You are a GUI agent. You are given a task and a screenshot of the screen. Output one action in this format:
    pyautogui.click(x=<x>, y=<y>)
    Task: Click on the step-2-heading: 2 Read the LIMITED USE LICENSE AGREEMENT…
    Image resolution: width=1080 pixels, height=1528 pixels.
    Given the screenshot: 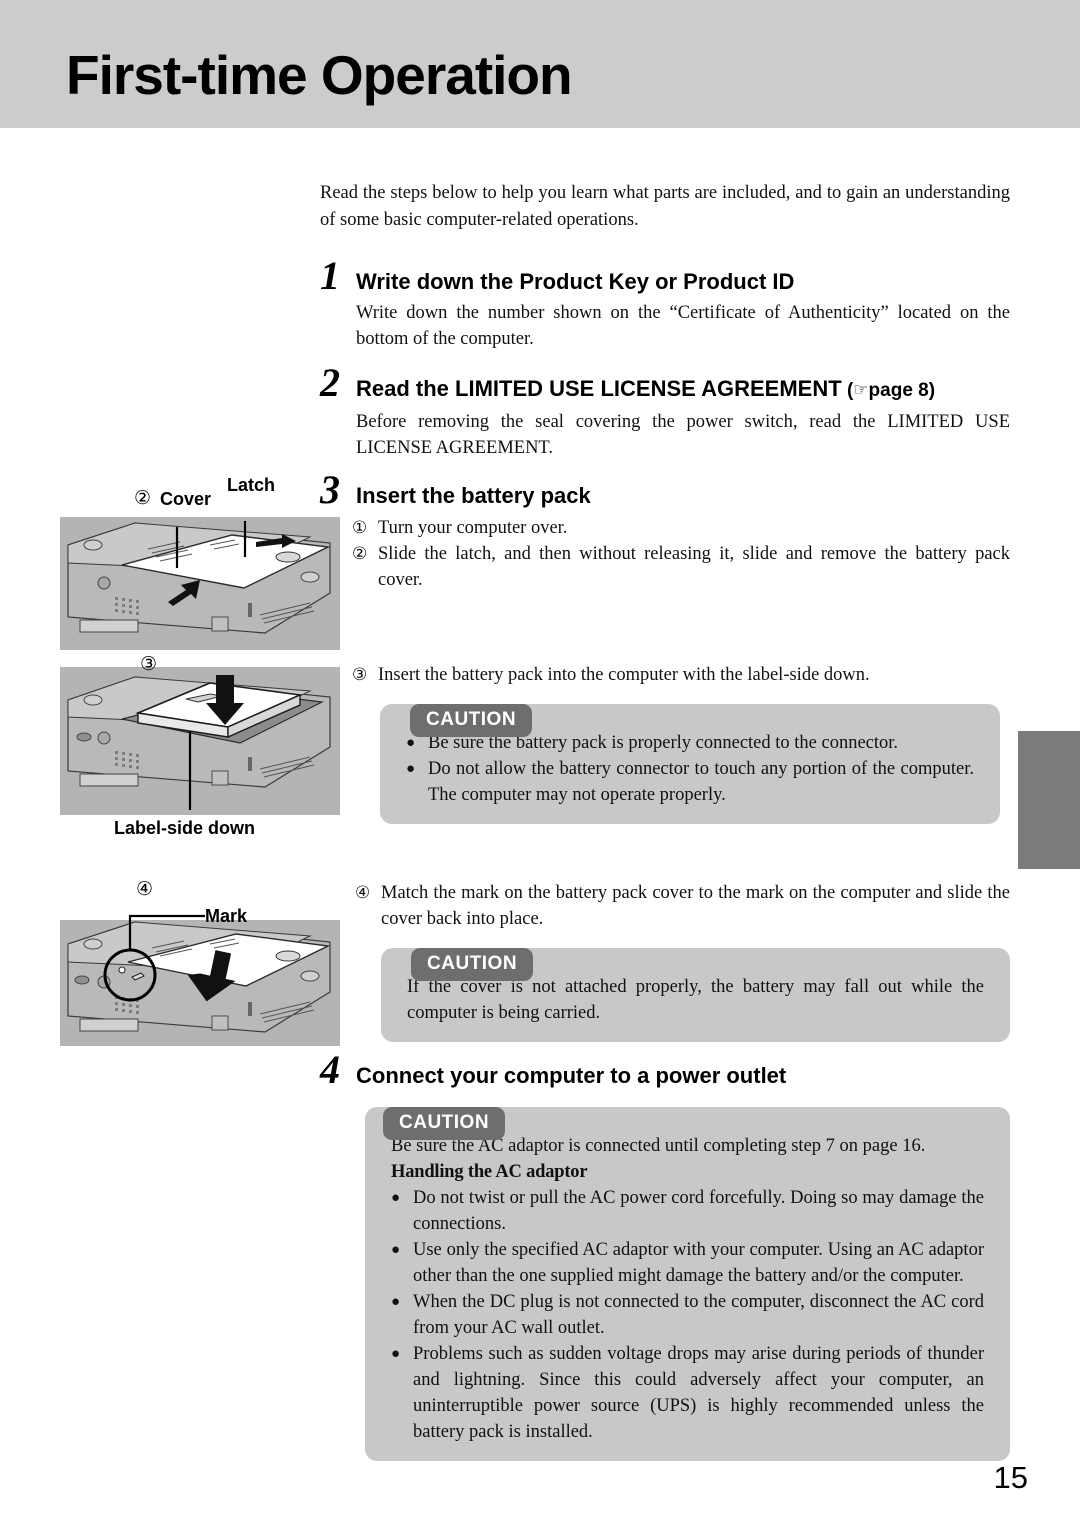 What is the action you would take?
    pyautogui.click(x=665, y=383)
    